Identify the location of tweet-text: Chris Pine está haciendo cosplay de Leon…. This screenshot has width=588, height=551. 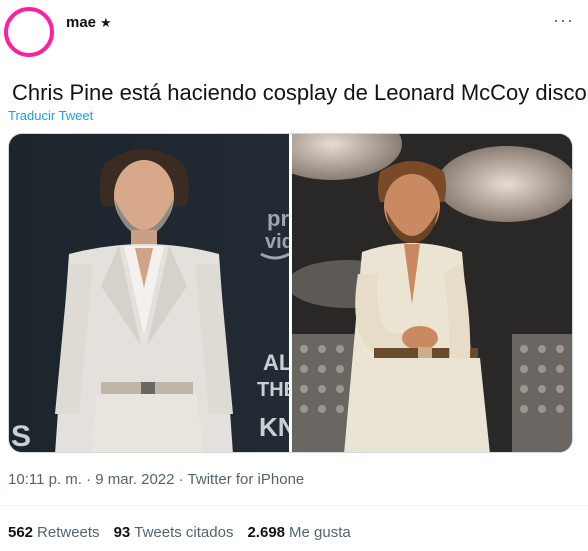
(300, 92).